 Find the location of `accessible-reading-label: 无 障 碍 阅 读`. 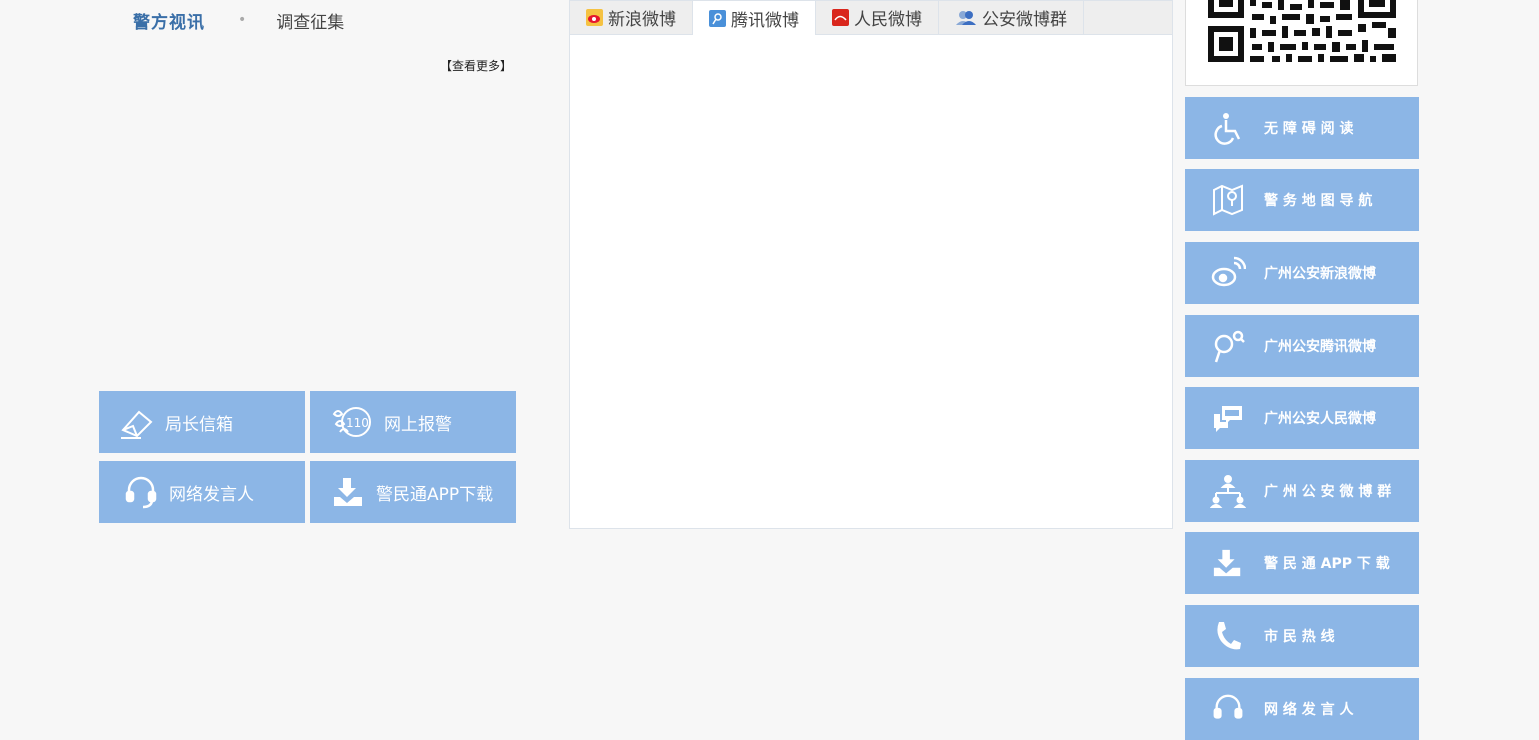

accessible-reading-label: 无 障 碍 阅 读 is located at coordinates (1309, 129).